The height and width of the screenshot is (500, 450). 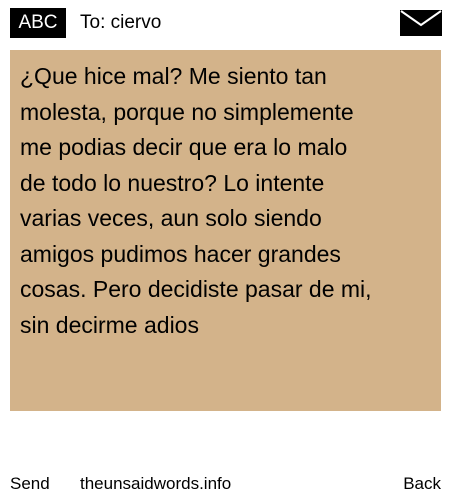 What do you see at coordinates (38, 23) in the screenshot?
I see `abc-badge: ABC` at bounding box center [38, 23].